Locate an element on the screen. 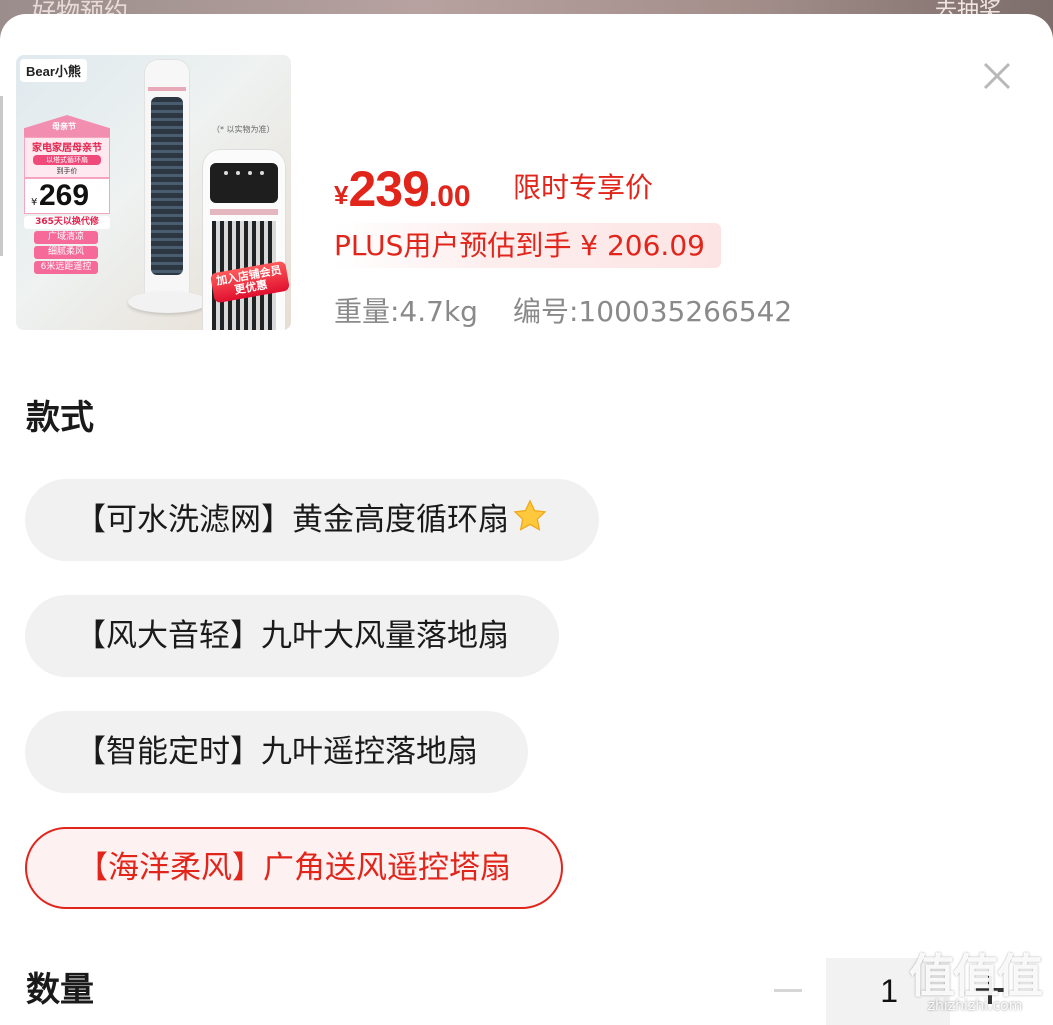 The width and height of the screenshot is (1053, 1025). image-tag: 细腻柔风 is located at coordinates (66, 252).